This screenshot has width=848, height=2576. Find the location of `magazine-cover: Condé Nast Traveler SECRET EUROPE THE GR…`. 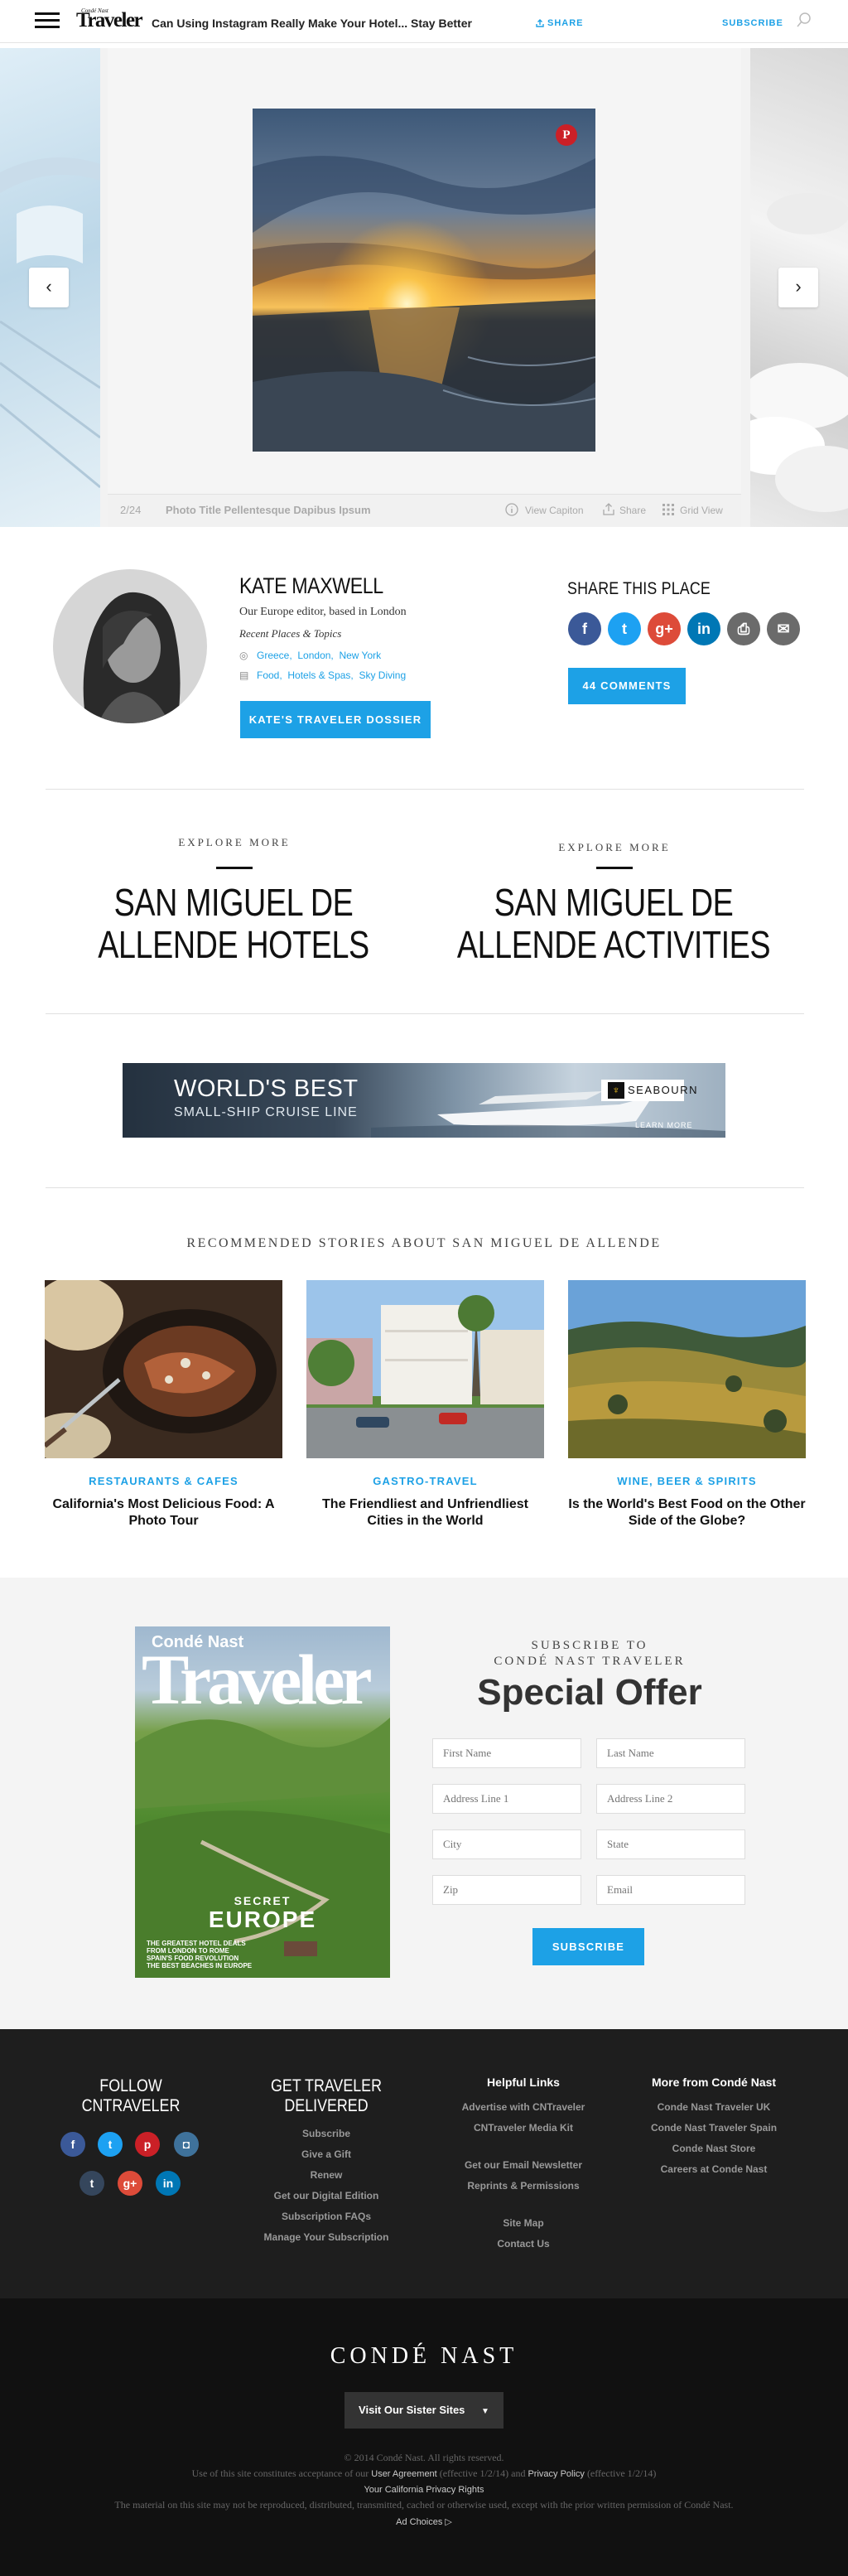

magazine-cover: Condé Nast Traveler SECRET EUROPE THE GR… is located at coordinates (262, 1802).